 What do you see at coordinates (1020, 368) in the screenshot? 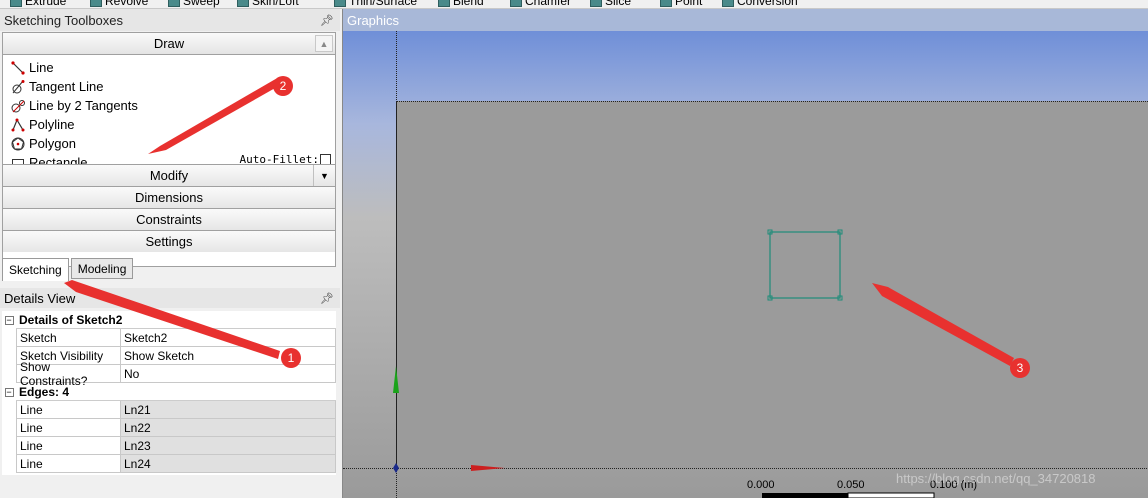
I see `annotation-badge-3: 3` at bounding box center [1020, 368].